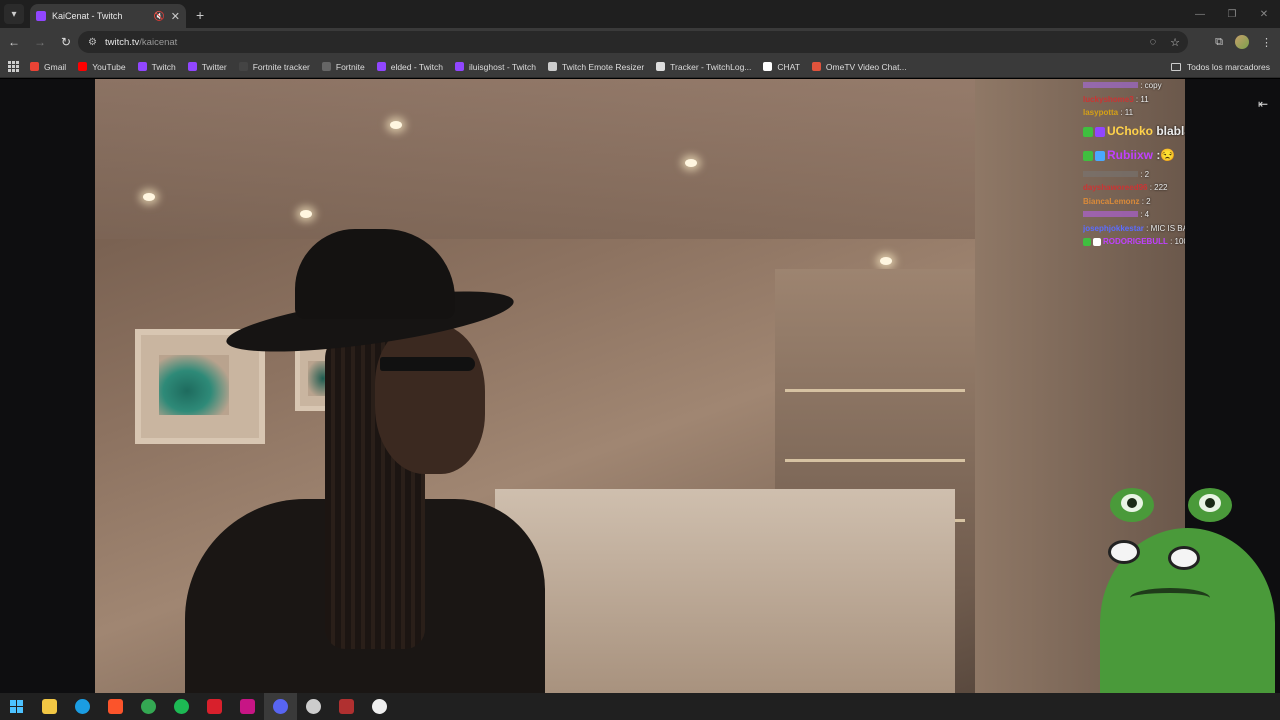  Describe the element at coordinates (1111, 201) in the screenshot. I see `chat-username: BiancaLemonz` at that location.